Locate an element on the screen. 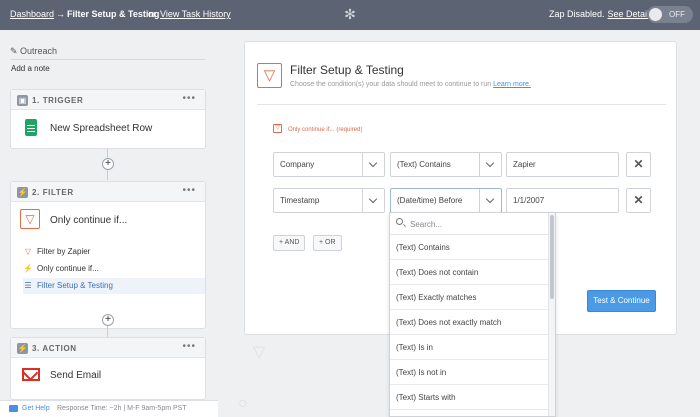  action-menu-icon: ••• is located at coordinates (189, 346).